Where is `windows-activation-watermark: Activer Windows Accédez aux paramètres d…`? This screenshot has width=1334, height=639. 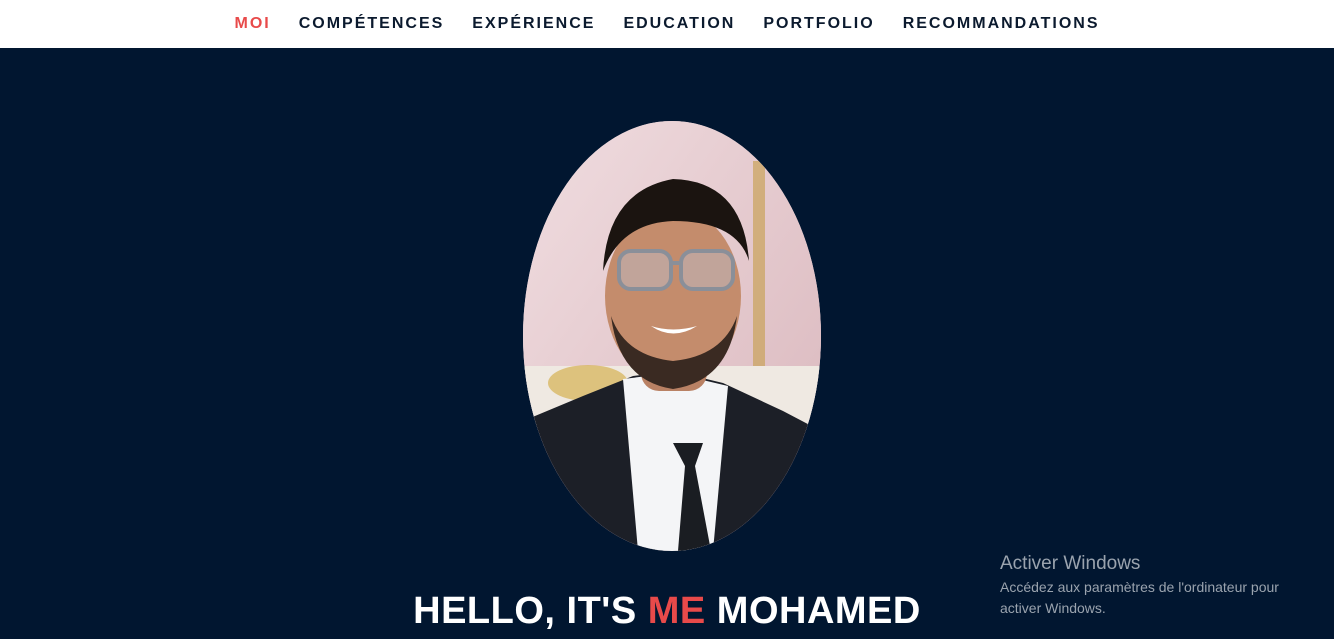 windows-activation-watermark: Activer Windows Accédez aux paramètres d… is located at coordinates (1160, 586).